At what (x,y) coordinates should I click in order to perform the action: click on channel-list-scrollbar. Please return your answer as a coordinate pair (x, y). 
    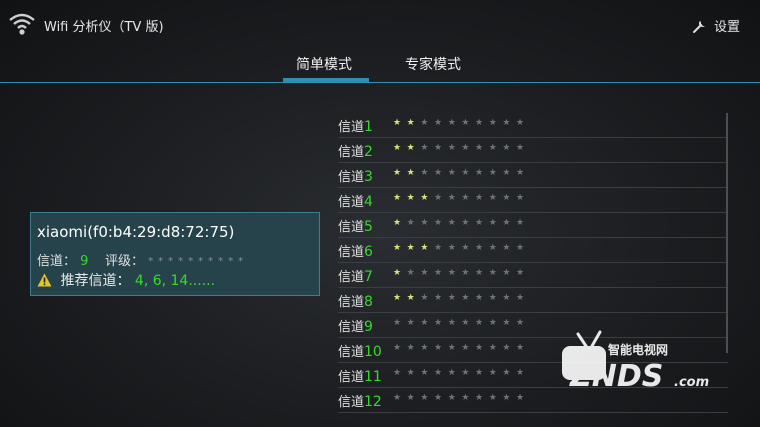
    Looking at the image, I should click on (727, 233).